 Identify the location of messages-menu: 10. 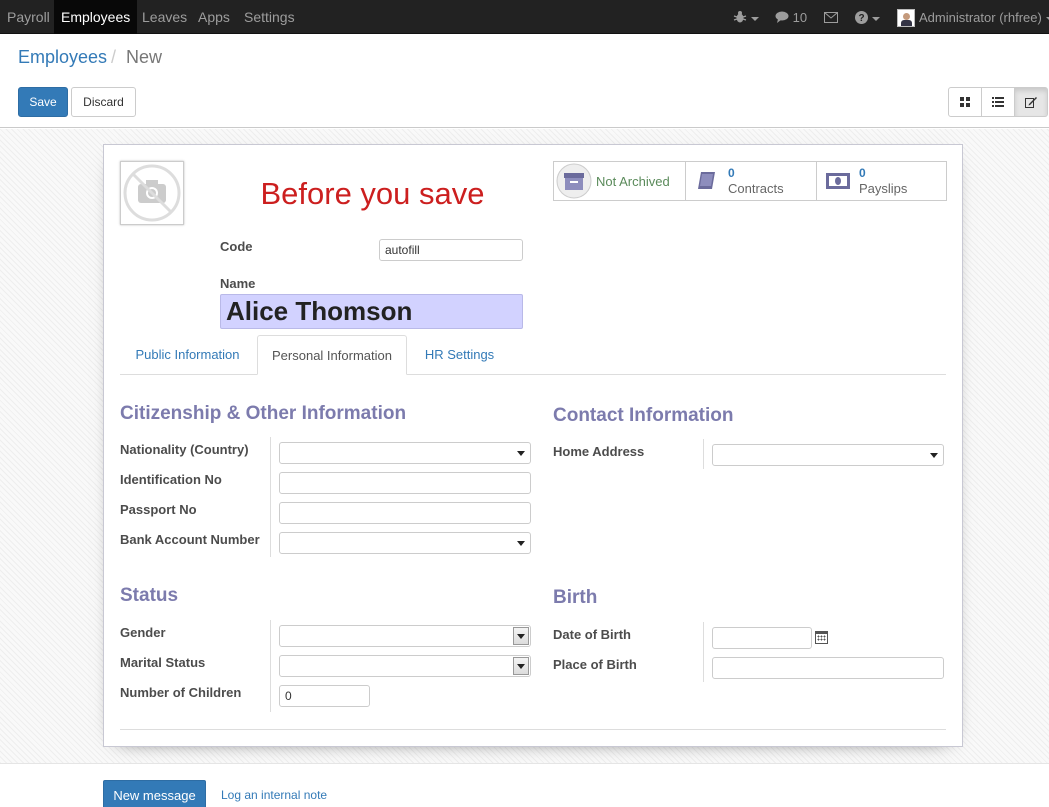
(791, 17).